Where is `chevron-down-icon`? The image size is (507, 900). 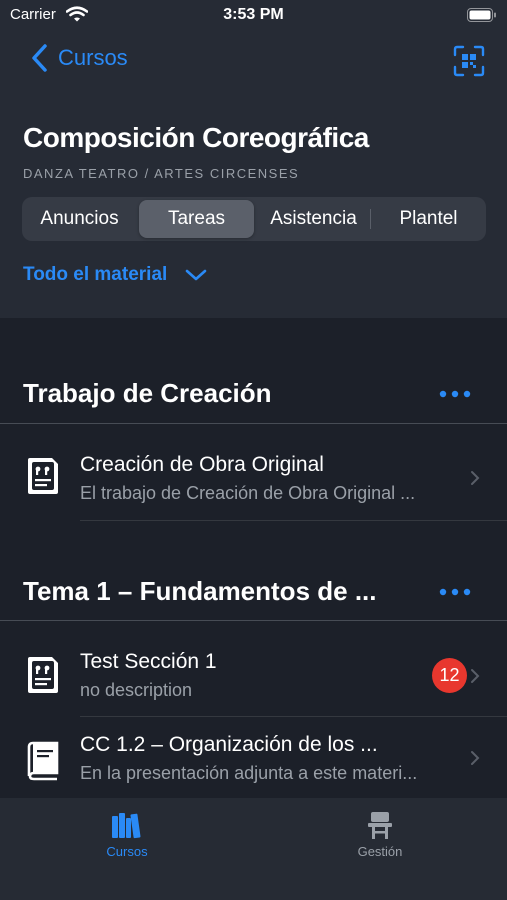
chevron-down-icon is located at coordinates (196, 275).